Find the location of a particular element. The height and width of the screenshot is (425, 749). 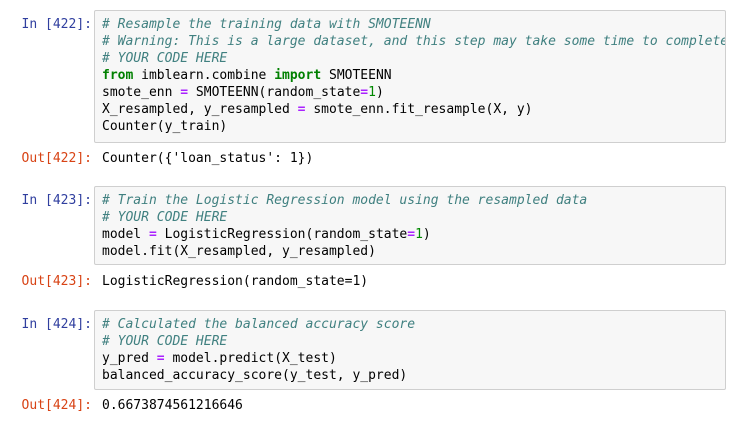

code-text: imblearn.combine is located at coordinates (204, 75).